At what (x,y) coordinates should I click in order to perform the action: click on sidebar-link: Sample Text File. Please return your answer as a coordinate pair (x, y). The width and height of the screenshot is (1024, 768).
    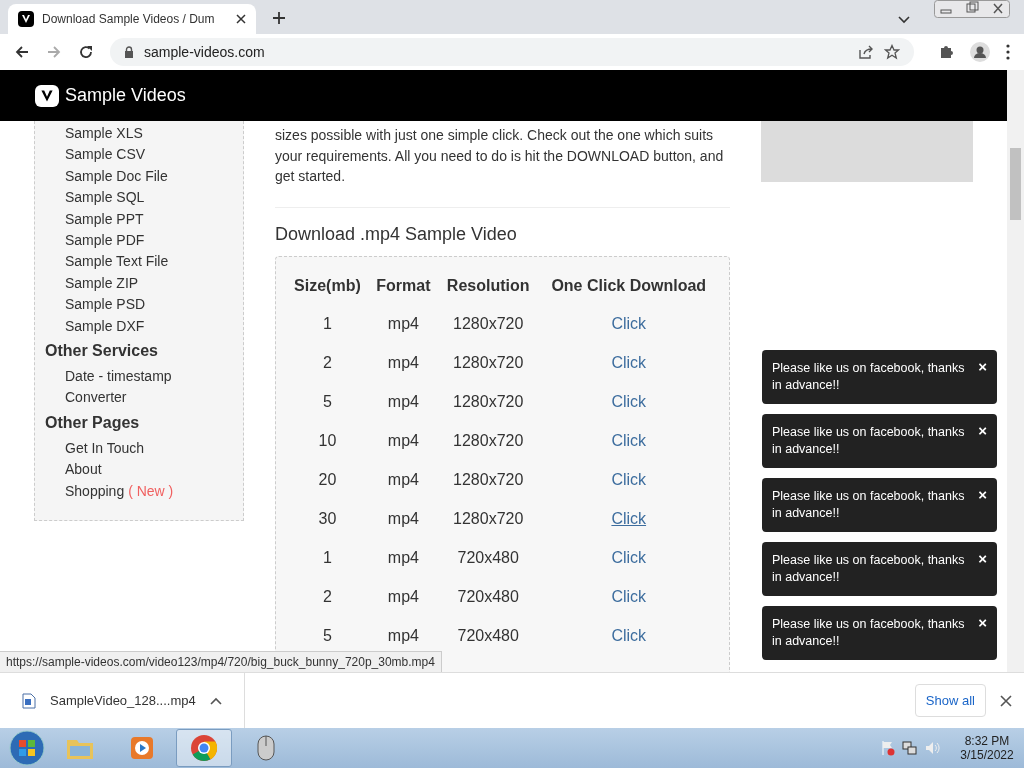
    Looking at the image, I should click on (117, 262).